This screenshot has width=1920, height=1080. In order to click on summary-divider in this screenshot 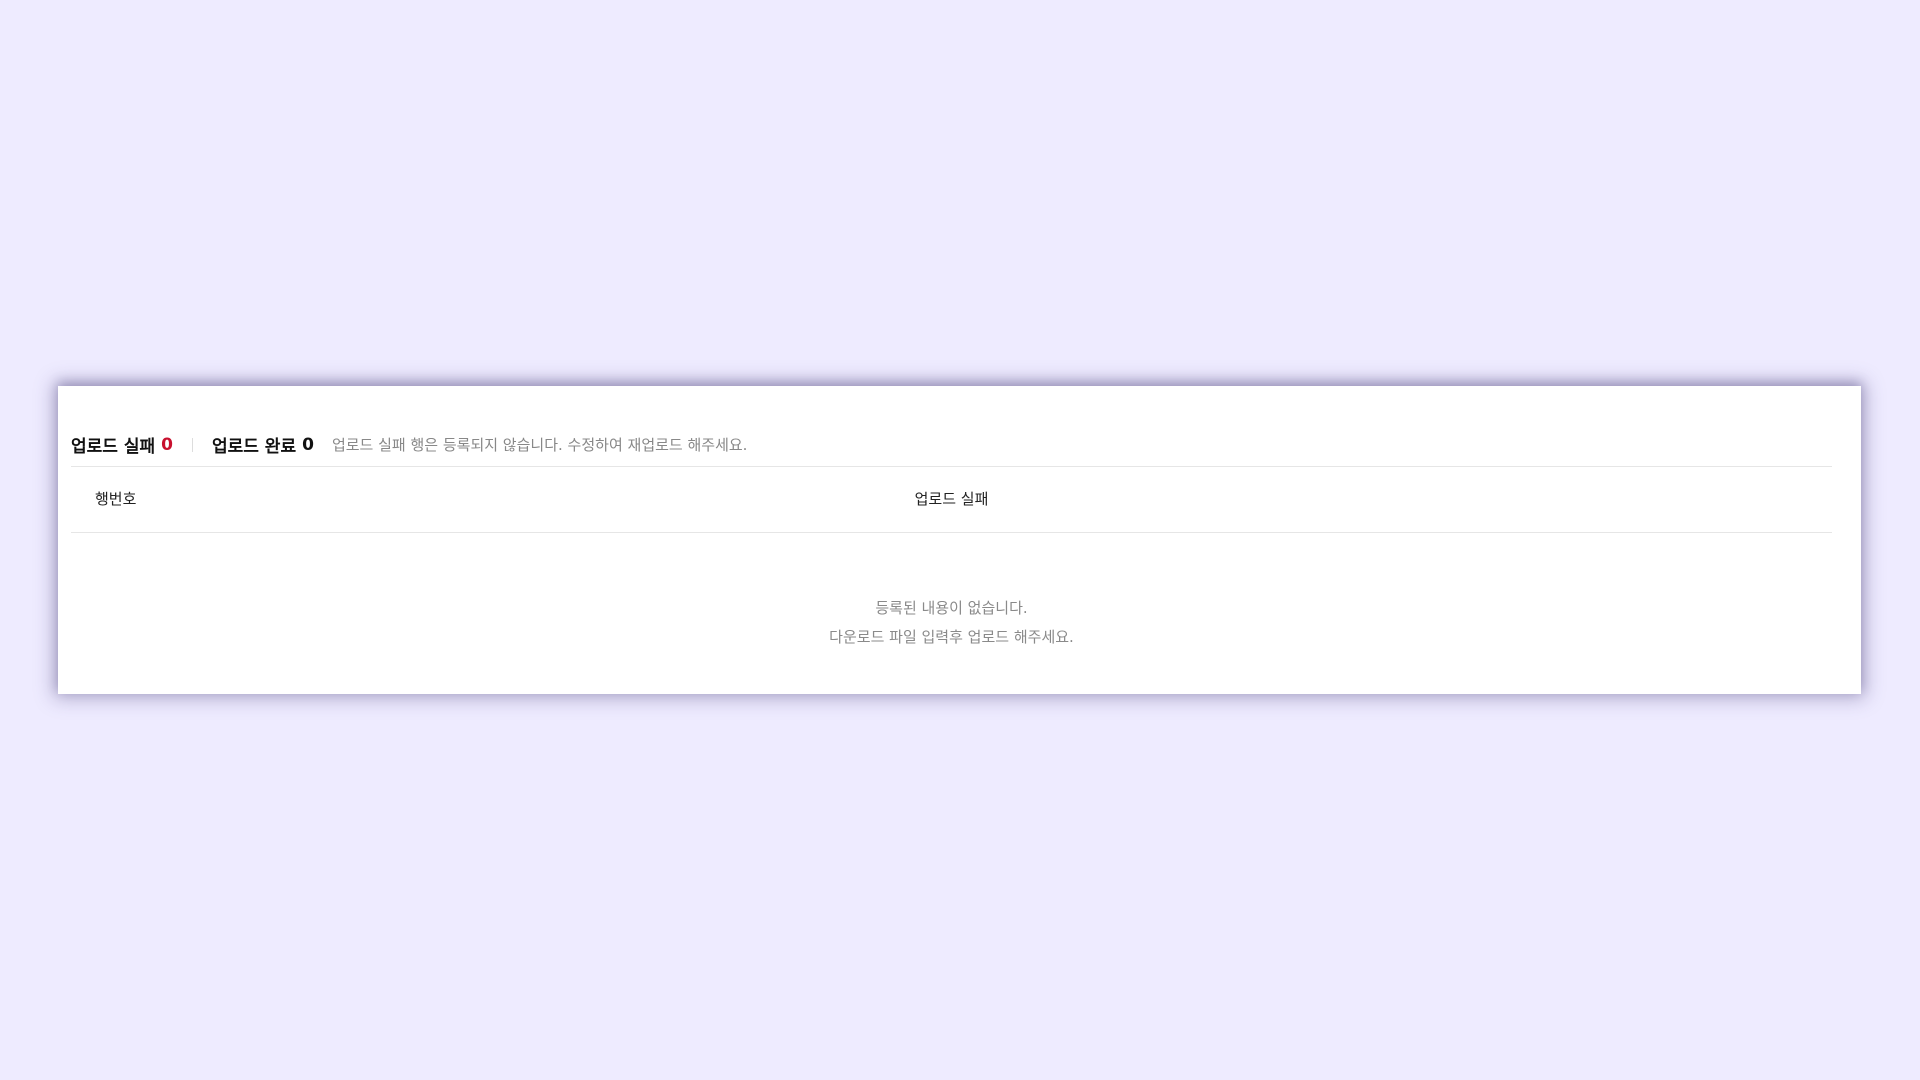, I will do `click(192, 444)`.